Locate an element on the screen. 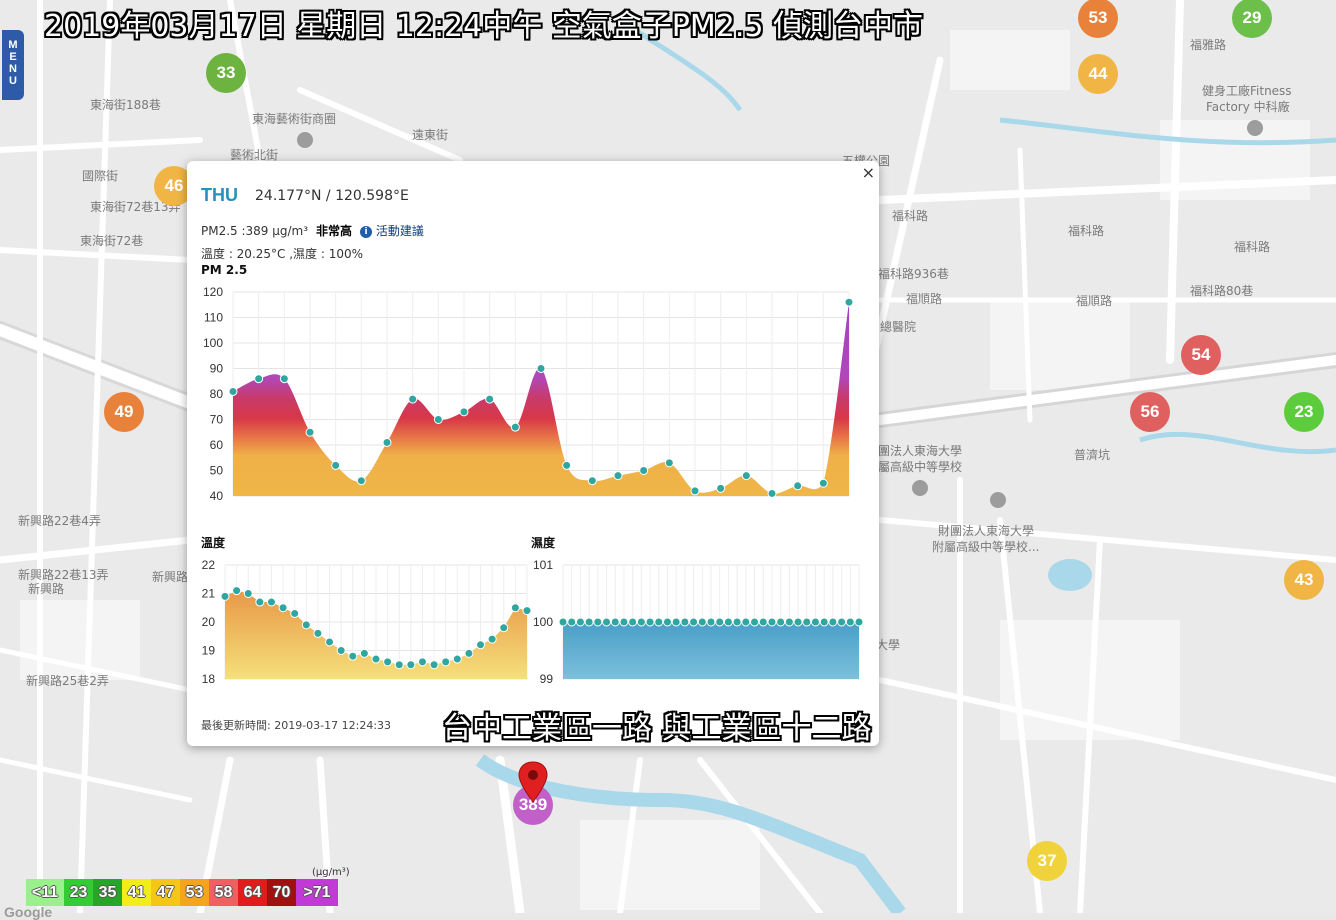 The image size is (1336, 920). map-label: 東海街72巷 is located at coordinates (112, 241).